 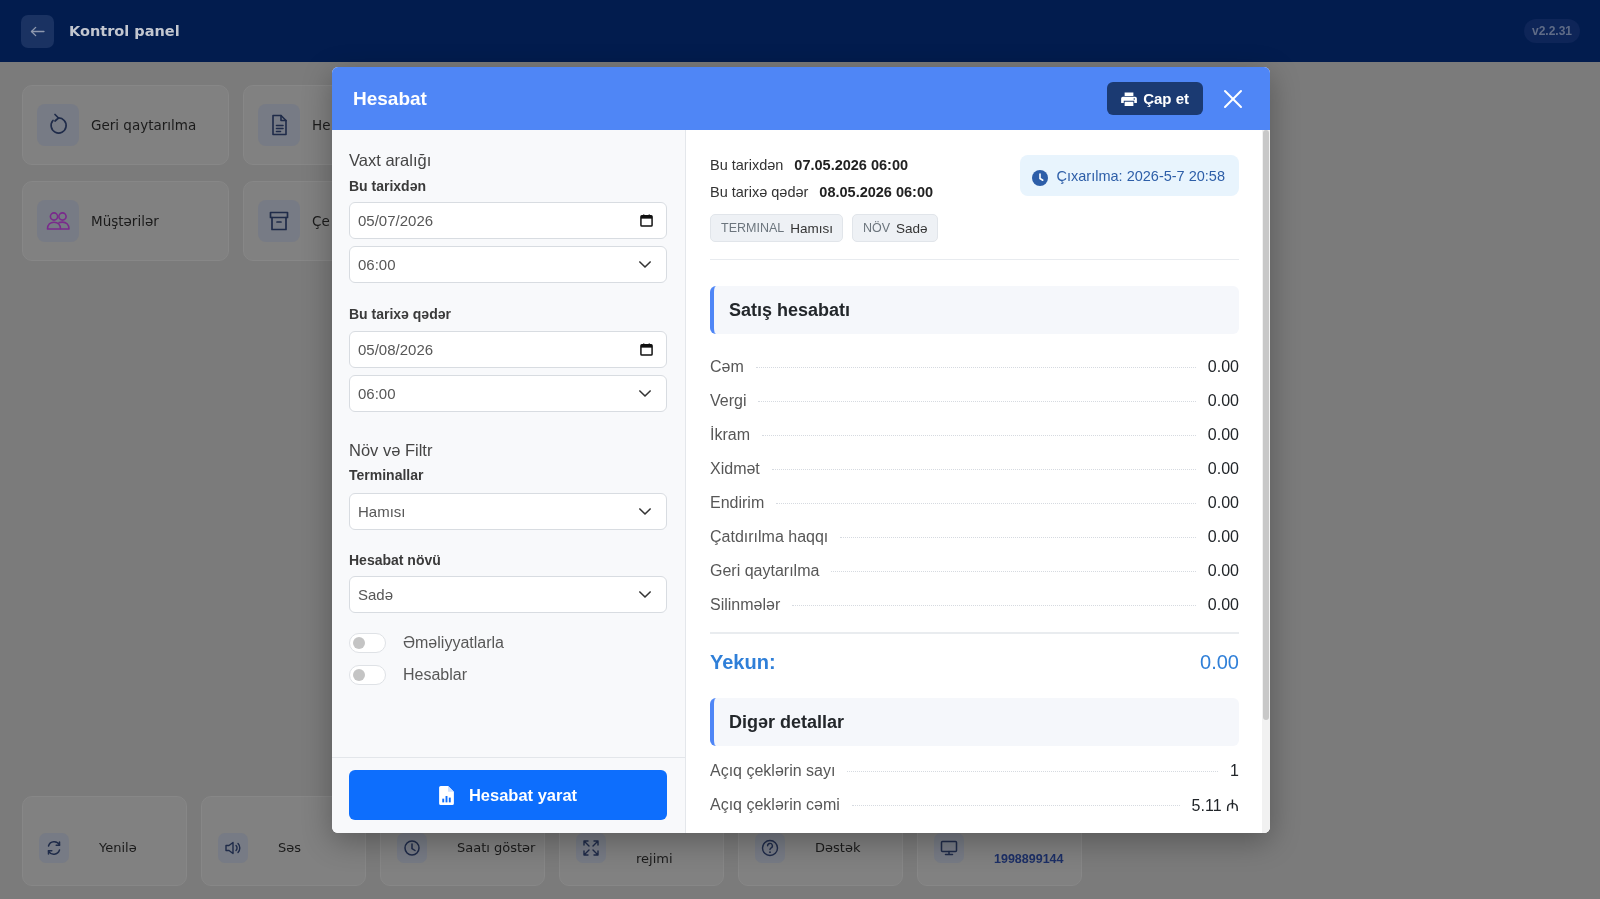 What do you see at coordinates (974, 722) in the screenshot?
I see `section-header: Digər detallar` at bounding box center [974, 722].